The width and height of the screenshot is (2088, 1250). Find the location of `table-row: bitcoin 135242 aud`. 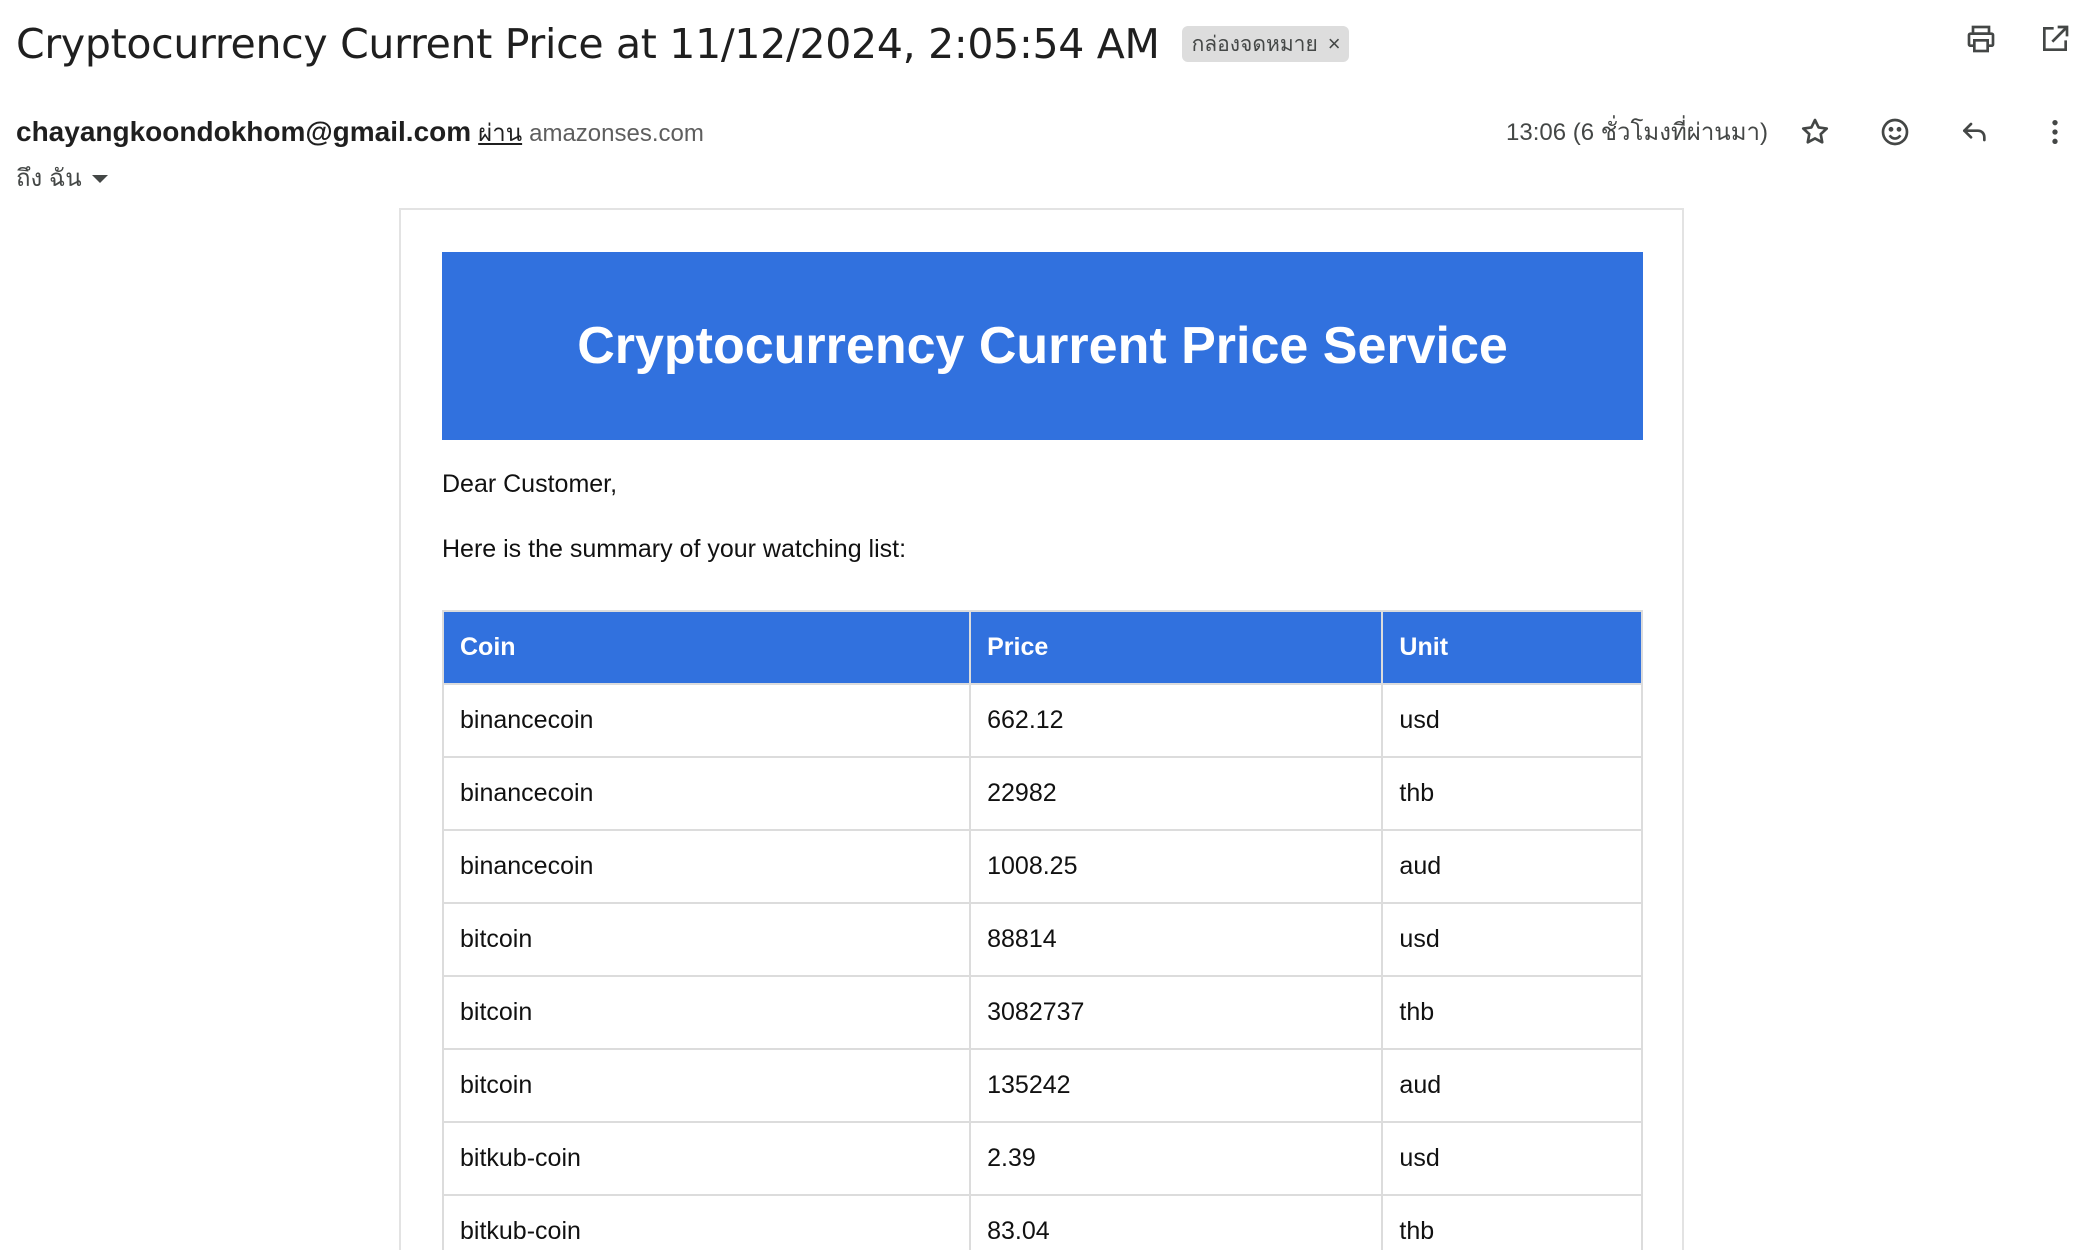

table-row: bitcoin 135242 aud is located at coordinates (1042, 1085).